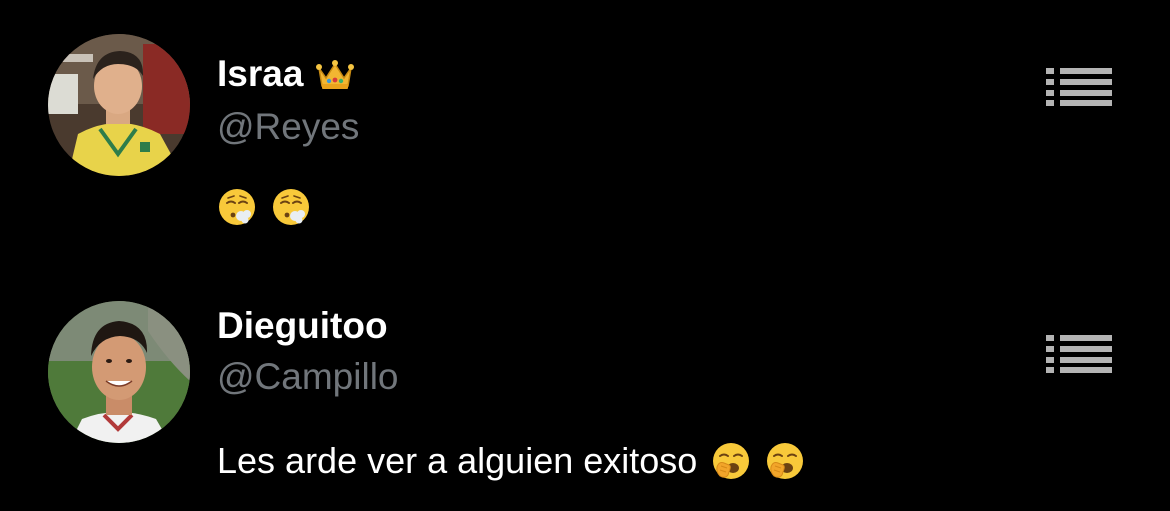  Describe the element at coordinates (260, 74) in the screenshot. I see `display-name-text: Israa` at that location.